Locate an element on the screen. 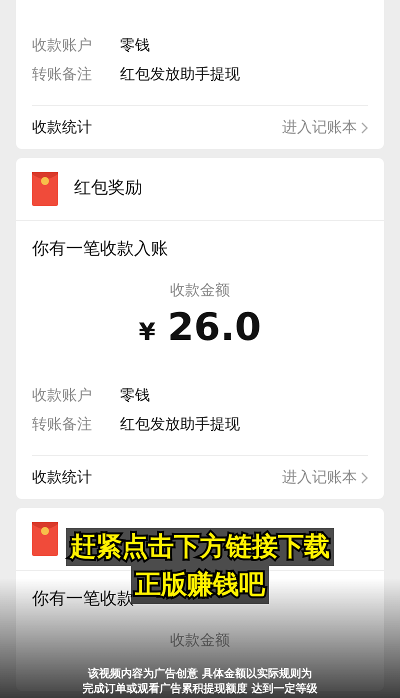 The image size is (400, 698). disclaimer-text: 该视频内容为广告创意 具体金额以实际规则为 is located at coordinates (200, 673).